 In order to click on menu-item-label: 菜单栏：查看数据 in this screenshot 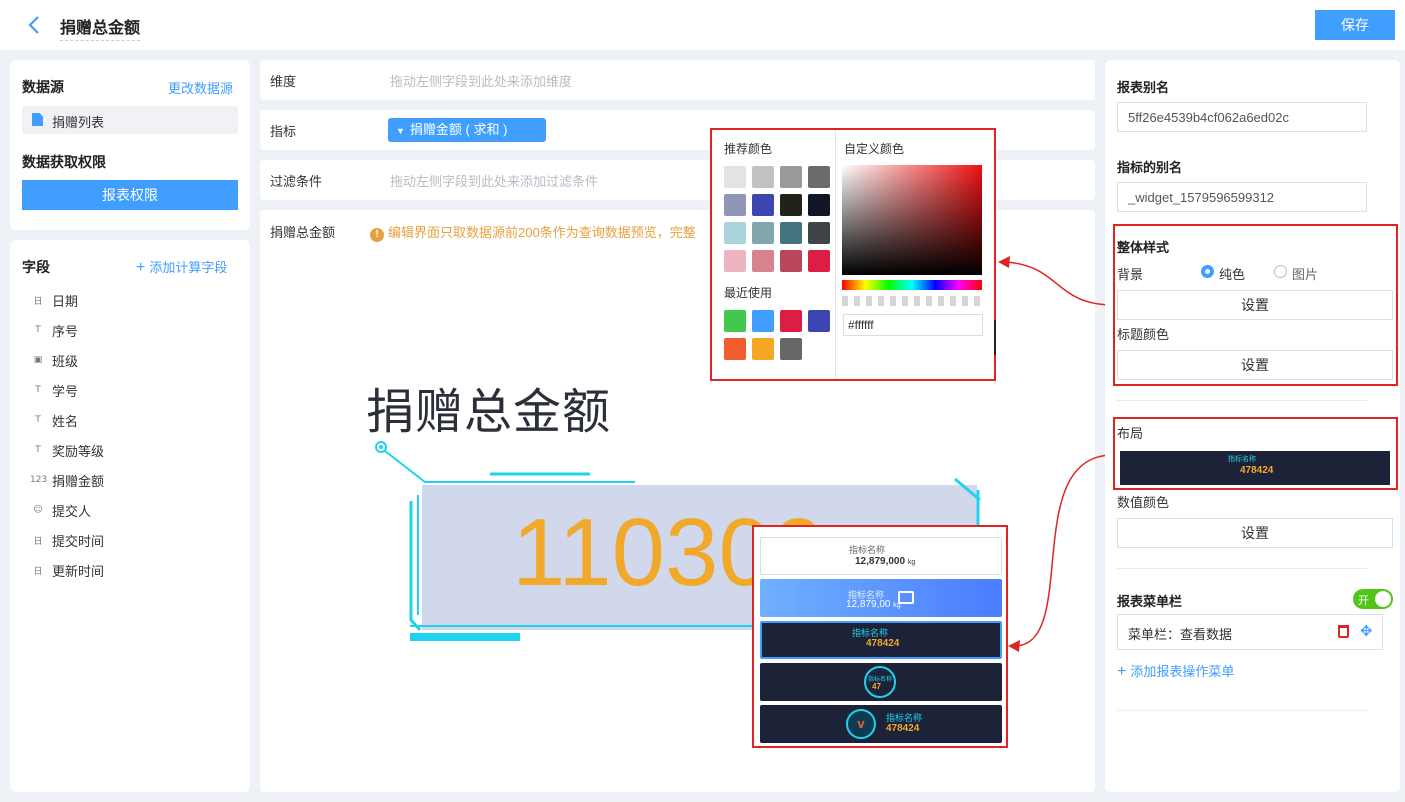, I will do `click(1180, 634)`.